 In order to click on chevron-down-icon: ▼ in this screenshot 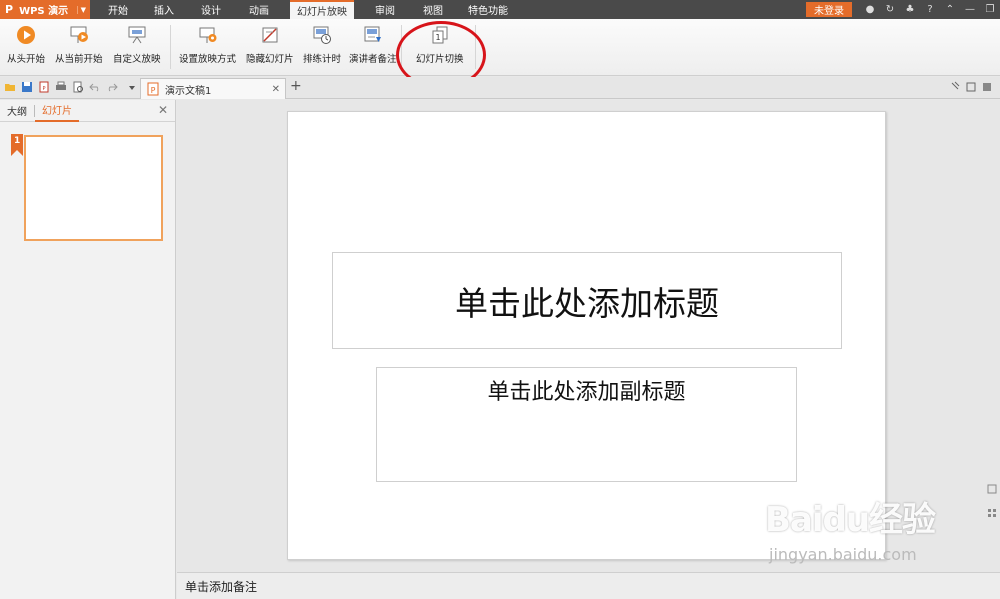, I will do `click(81, 9)`.